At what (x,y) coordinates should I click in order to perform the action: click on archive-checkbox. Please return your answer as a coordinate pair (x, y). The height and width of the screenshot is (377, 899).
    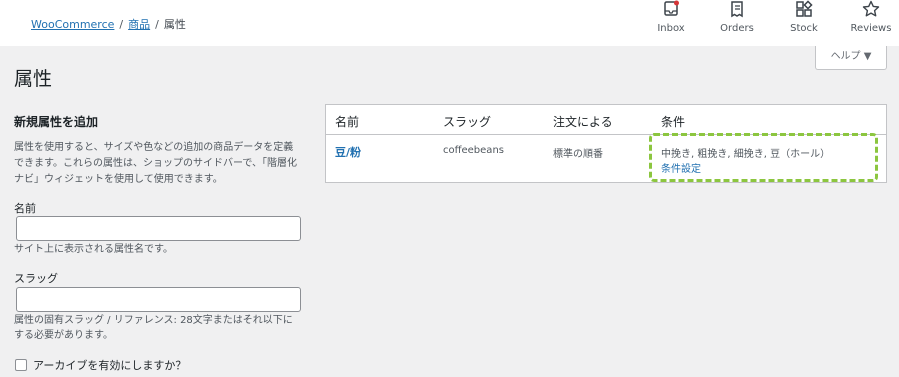
    Looking at the image, I should click on (21, 365).